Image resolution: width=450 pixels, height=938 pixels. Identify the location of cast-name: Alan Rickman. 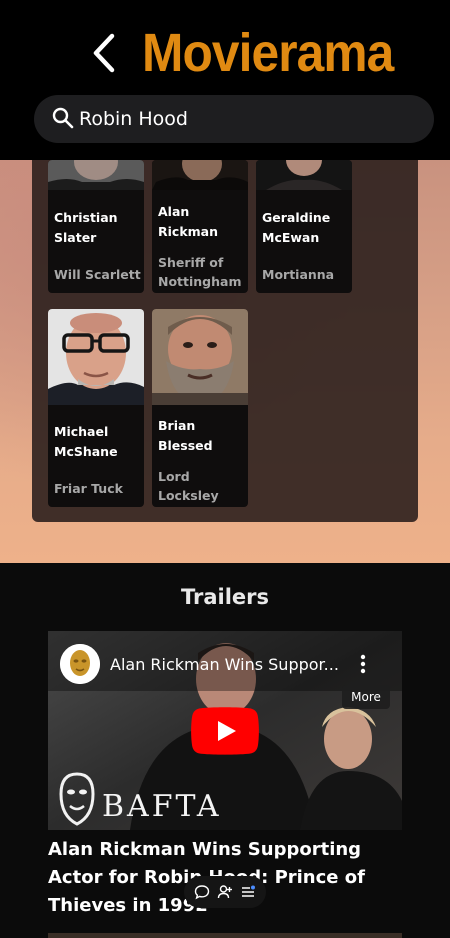
(188, 221).